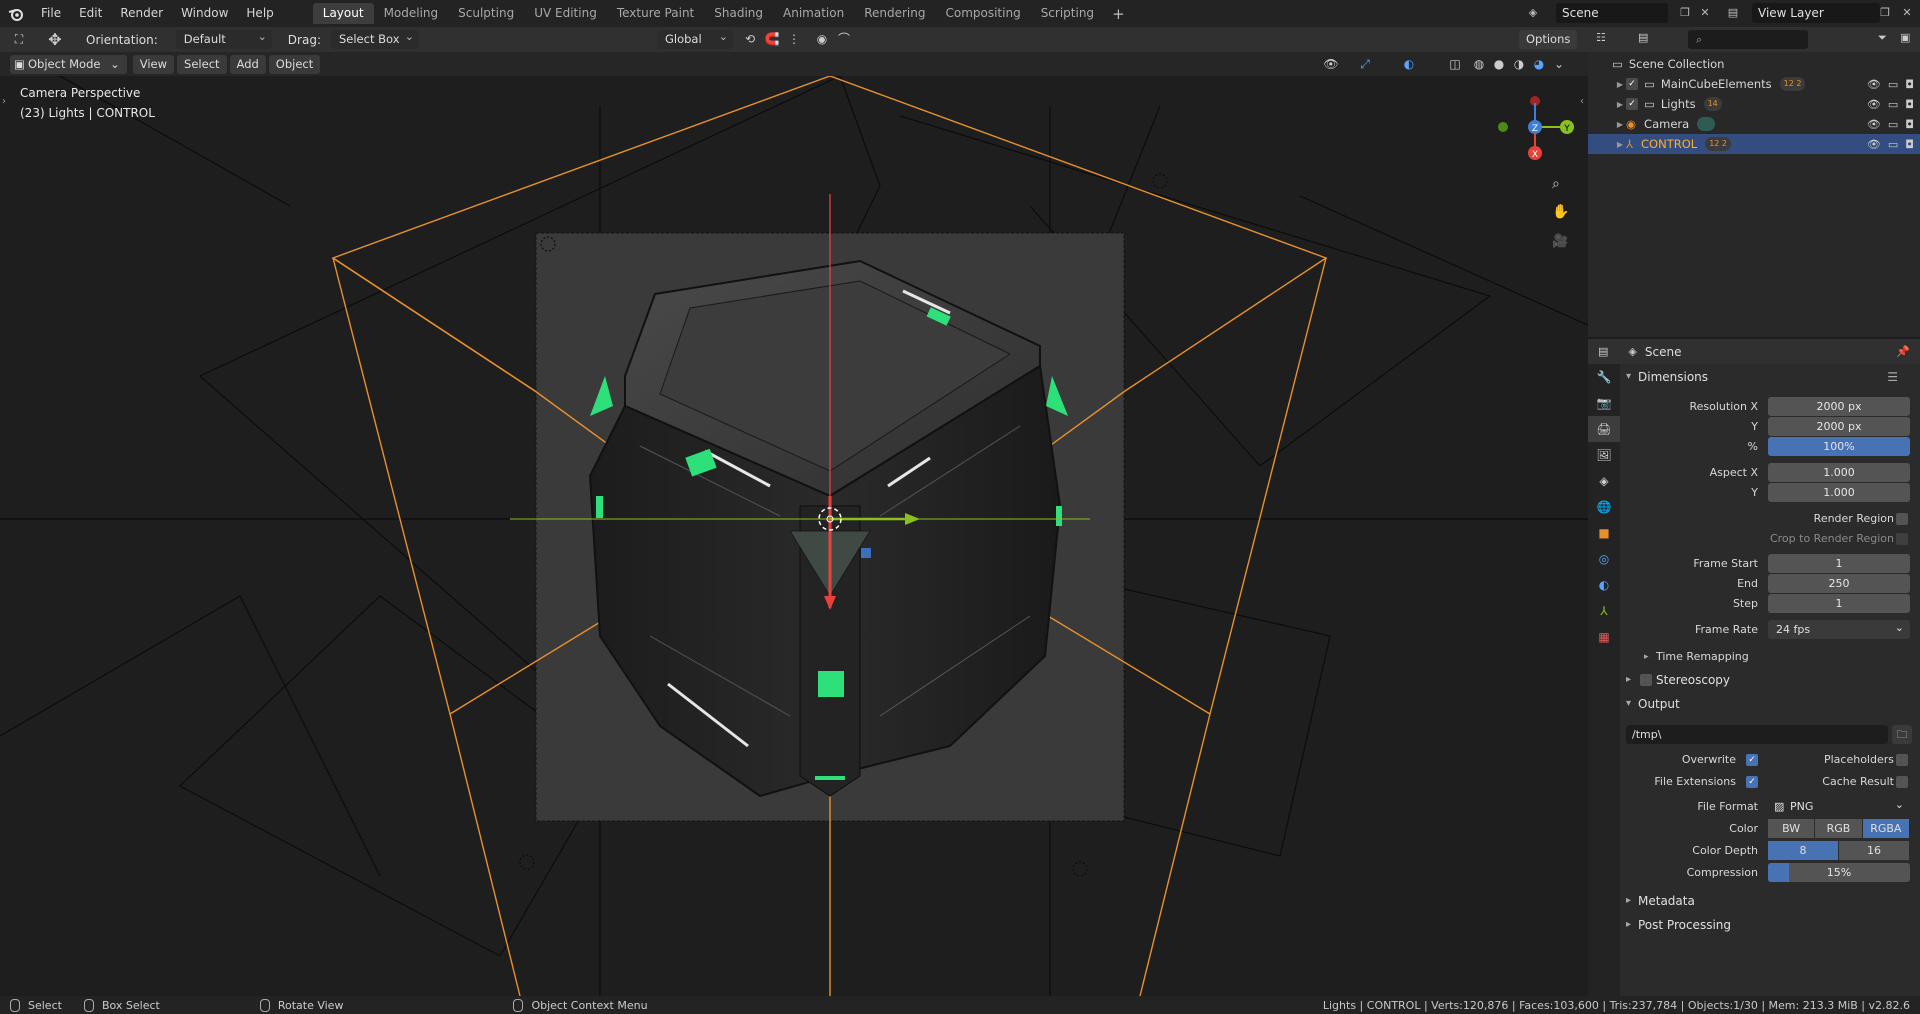 This screenshot has height=1014, width=1920. Describe the element at coordinates (223, 38) in the screenshot. I see `orientation-dropdown: Default` at that location.